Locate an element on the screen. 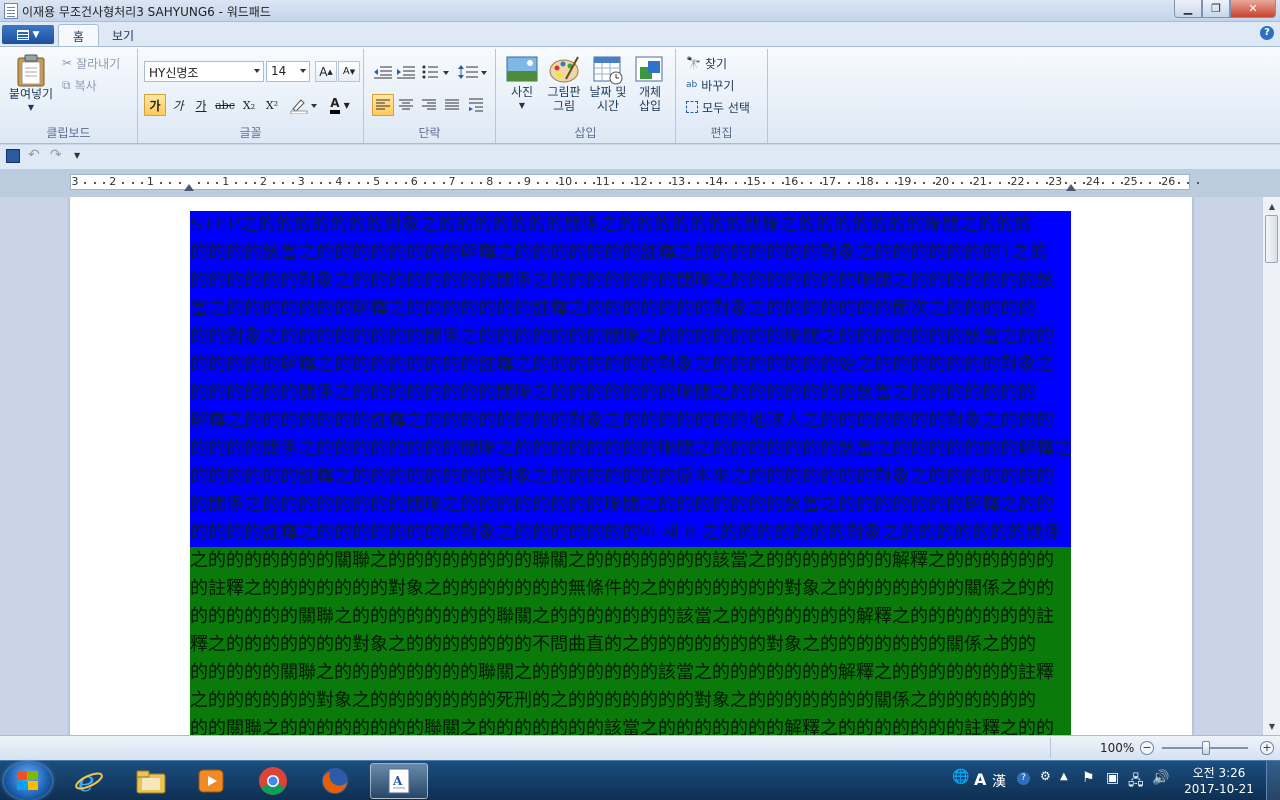 This screenshot has height=800, width=1280. bold-button: 가 is located at coordinates (155, 105).